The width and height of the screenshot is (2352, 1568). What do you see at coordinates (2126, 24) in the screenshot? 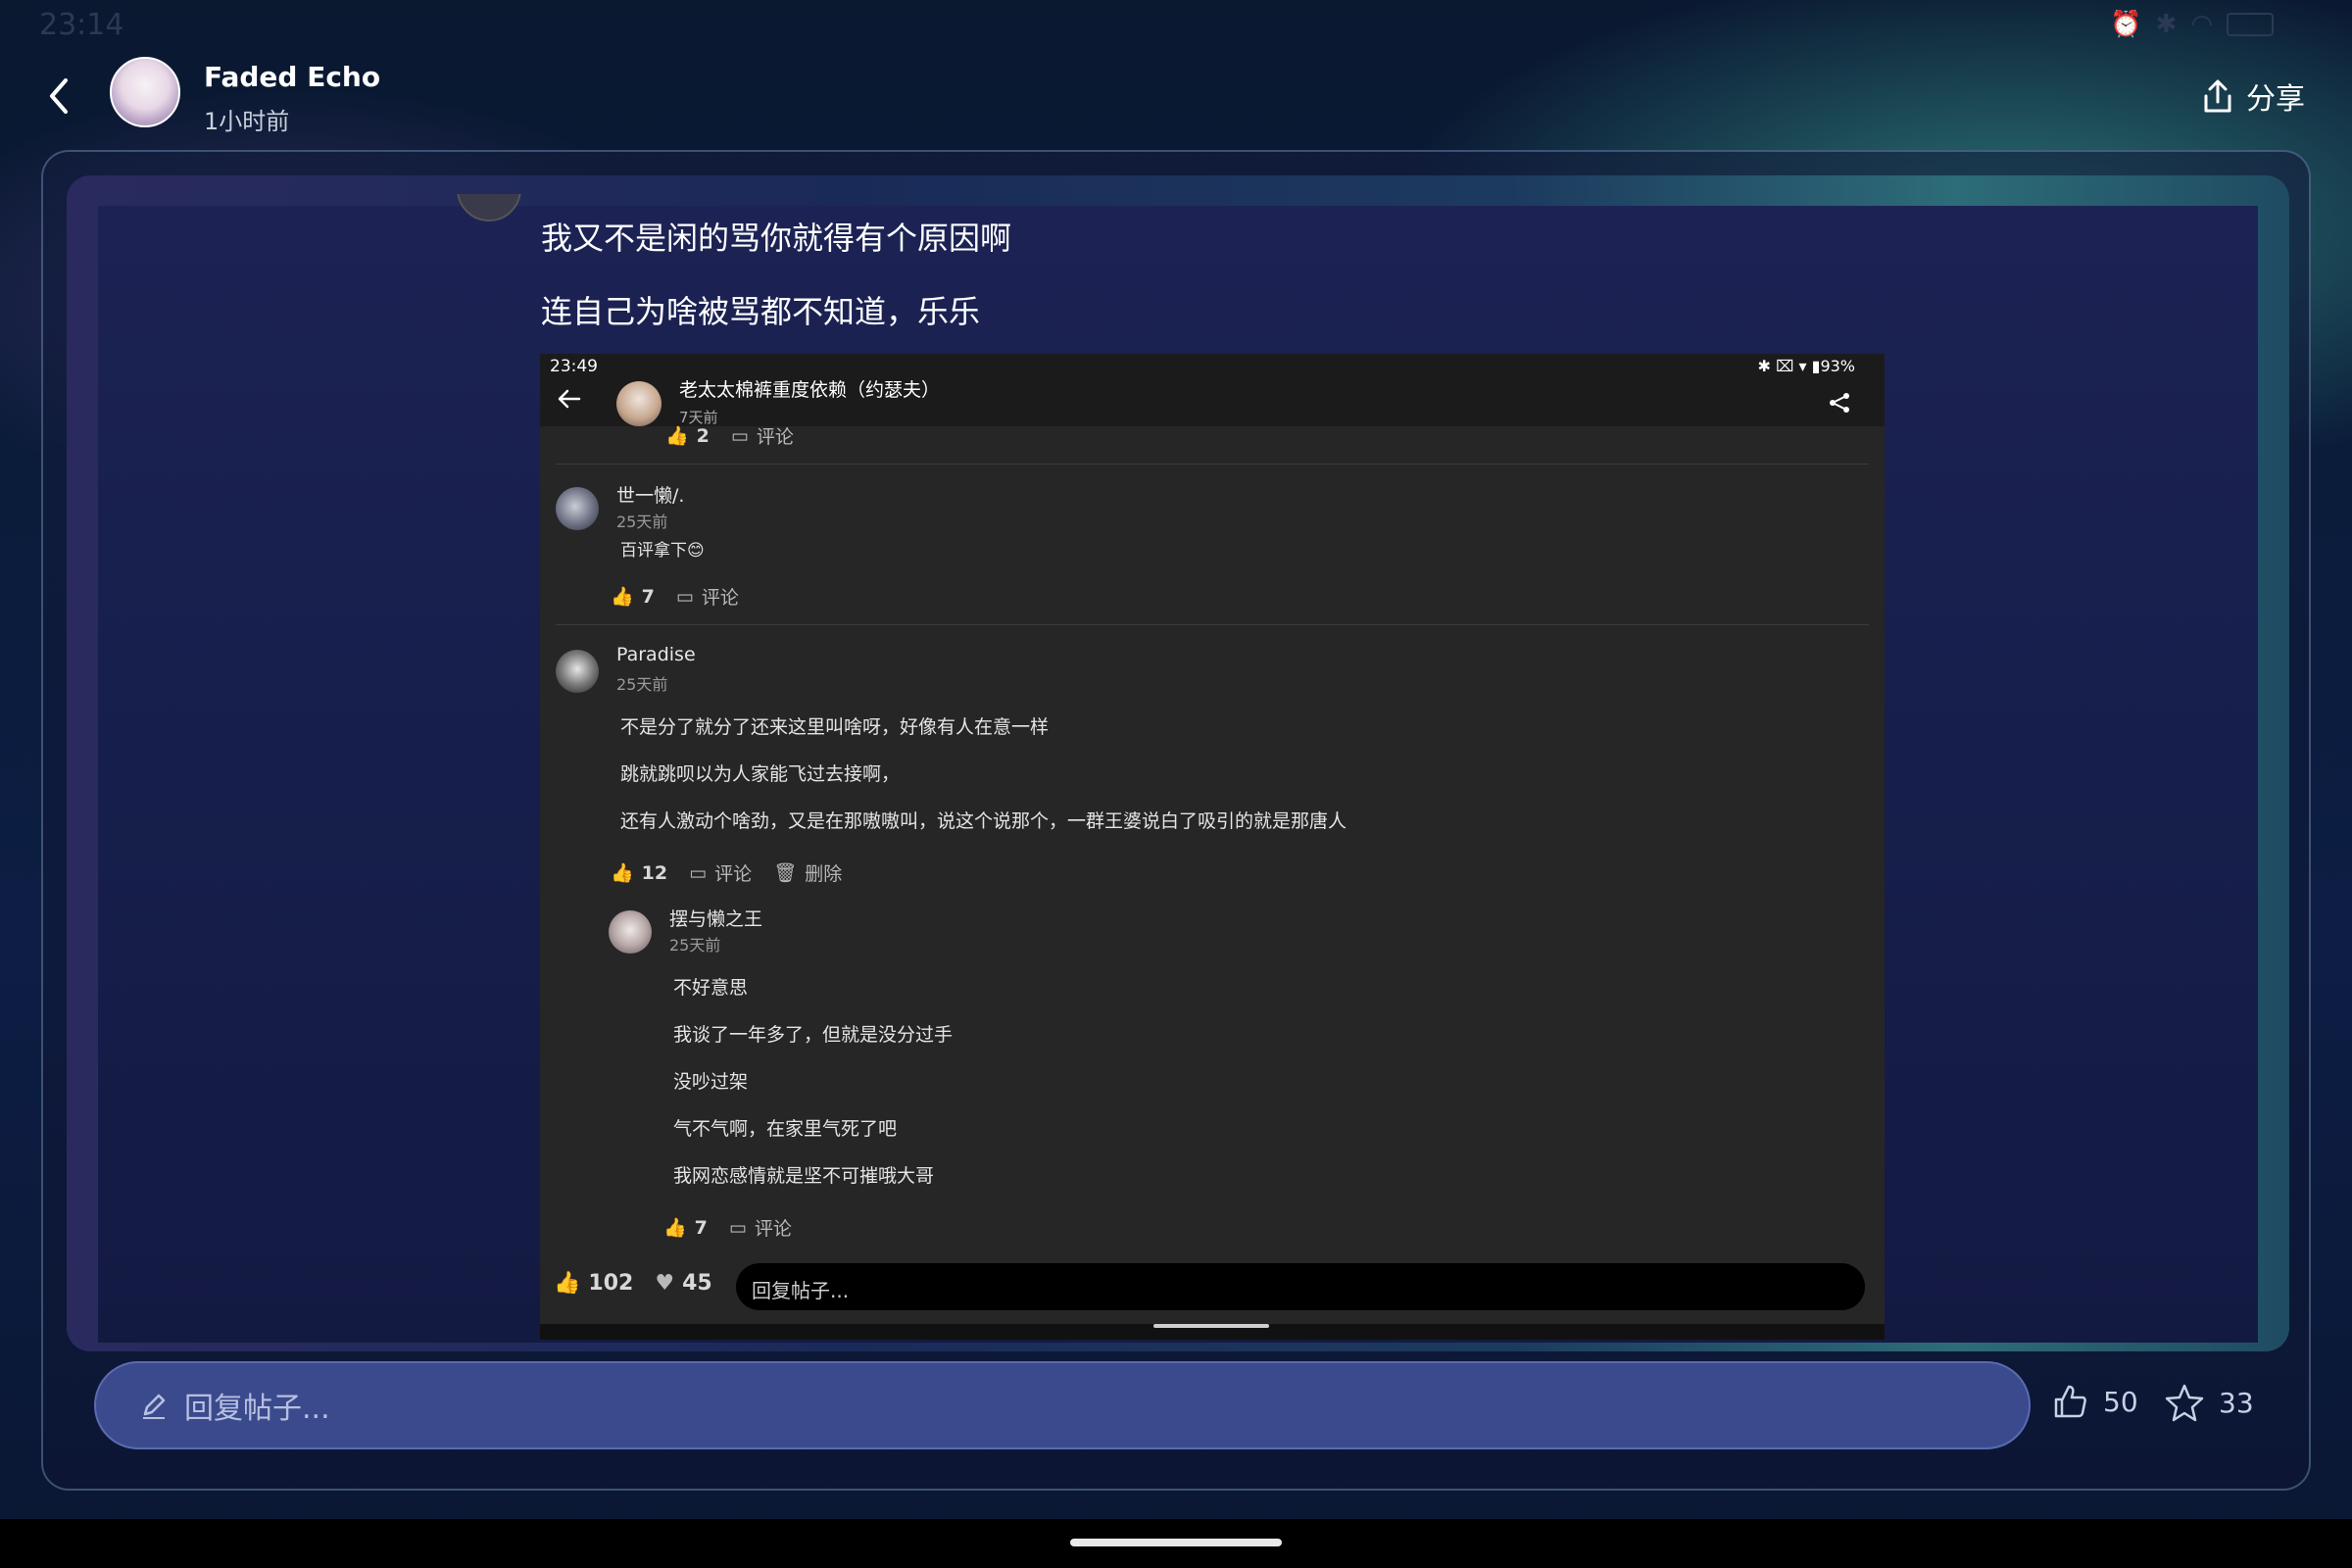
I see `alarm-icon: ⏰` at bounding box center [2126, 24].